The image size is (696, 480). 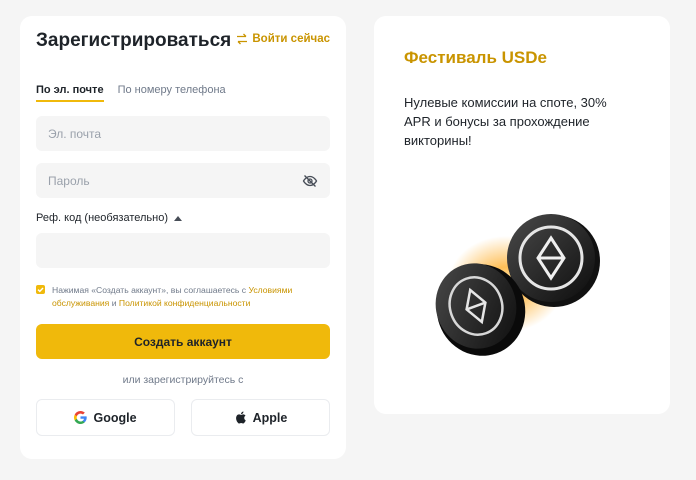 I want to click on agreement-and: и, so click(x=114, y=303).